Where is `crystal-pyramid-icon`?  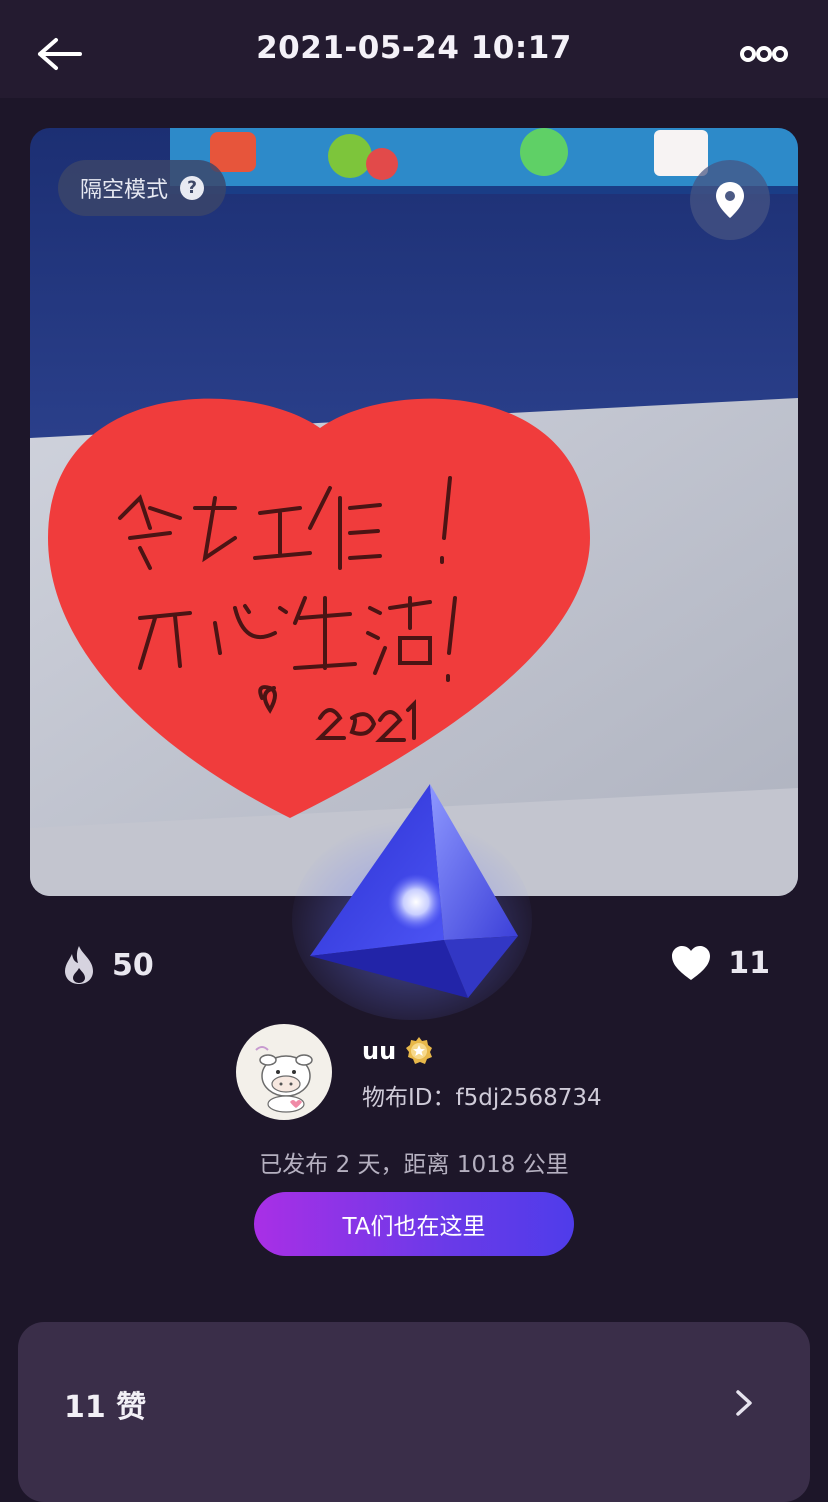 crystal-pyramid-icon is located at coordinates (412, 895).